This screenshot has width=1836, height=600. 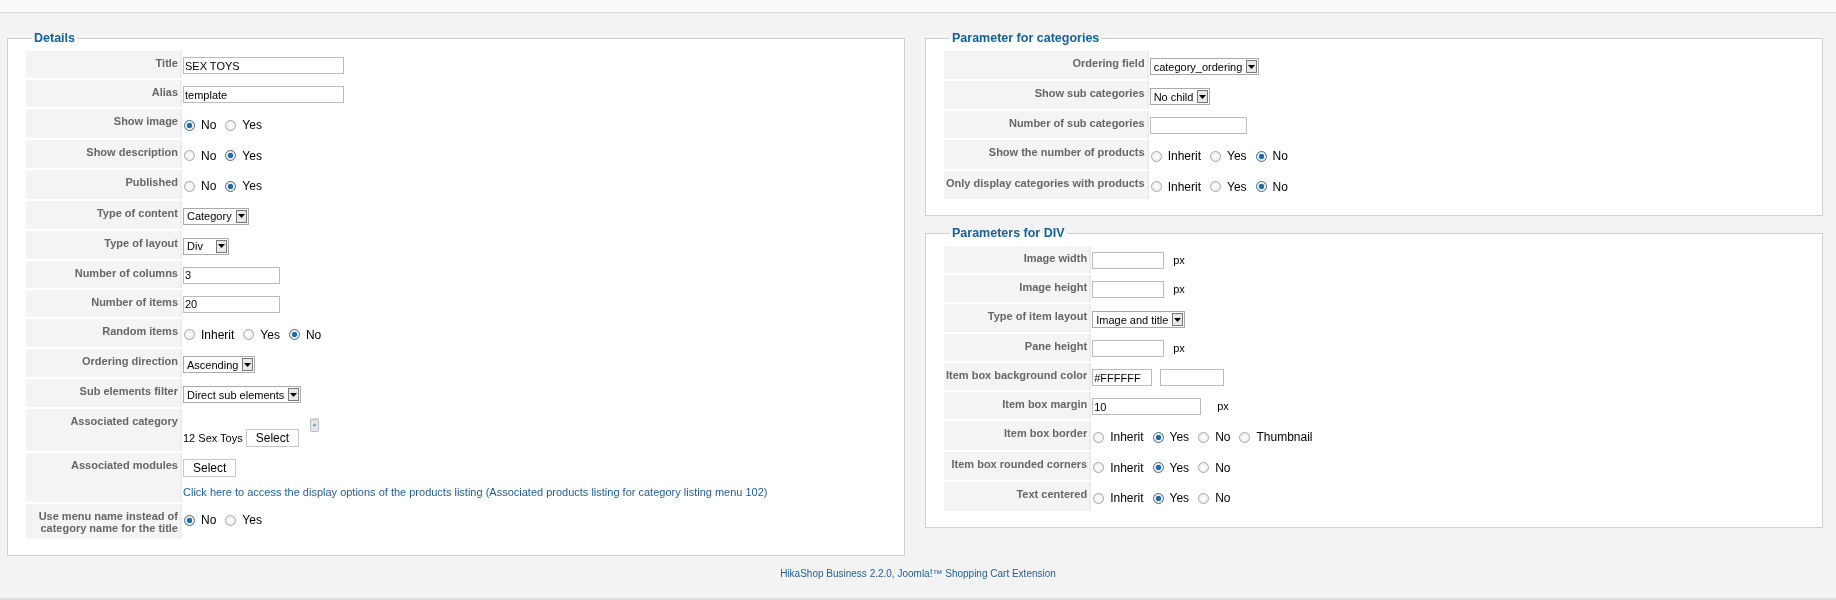 I want to click on field-label: Number of sub categories, so click(x=1076, y=123).